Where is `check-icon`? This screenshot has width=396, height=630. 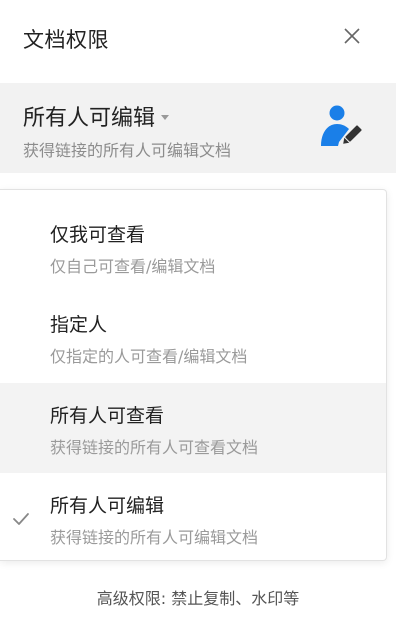
check-icon is located at coordinates (21, 519).